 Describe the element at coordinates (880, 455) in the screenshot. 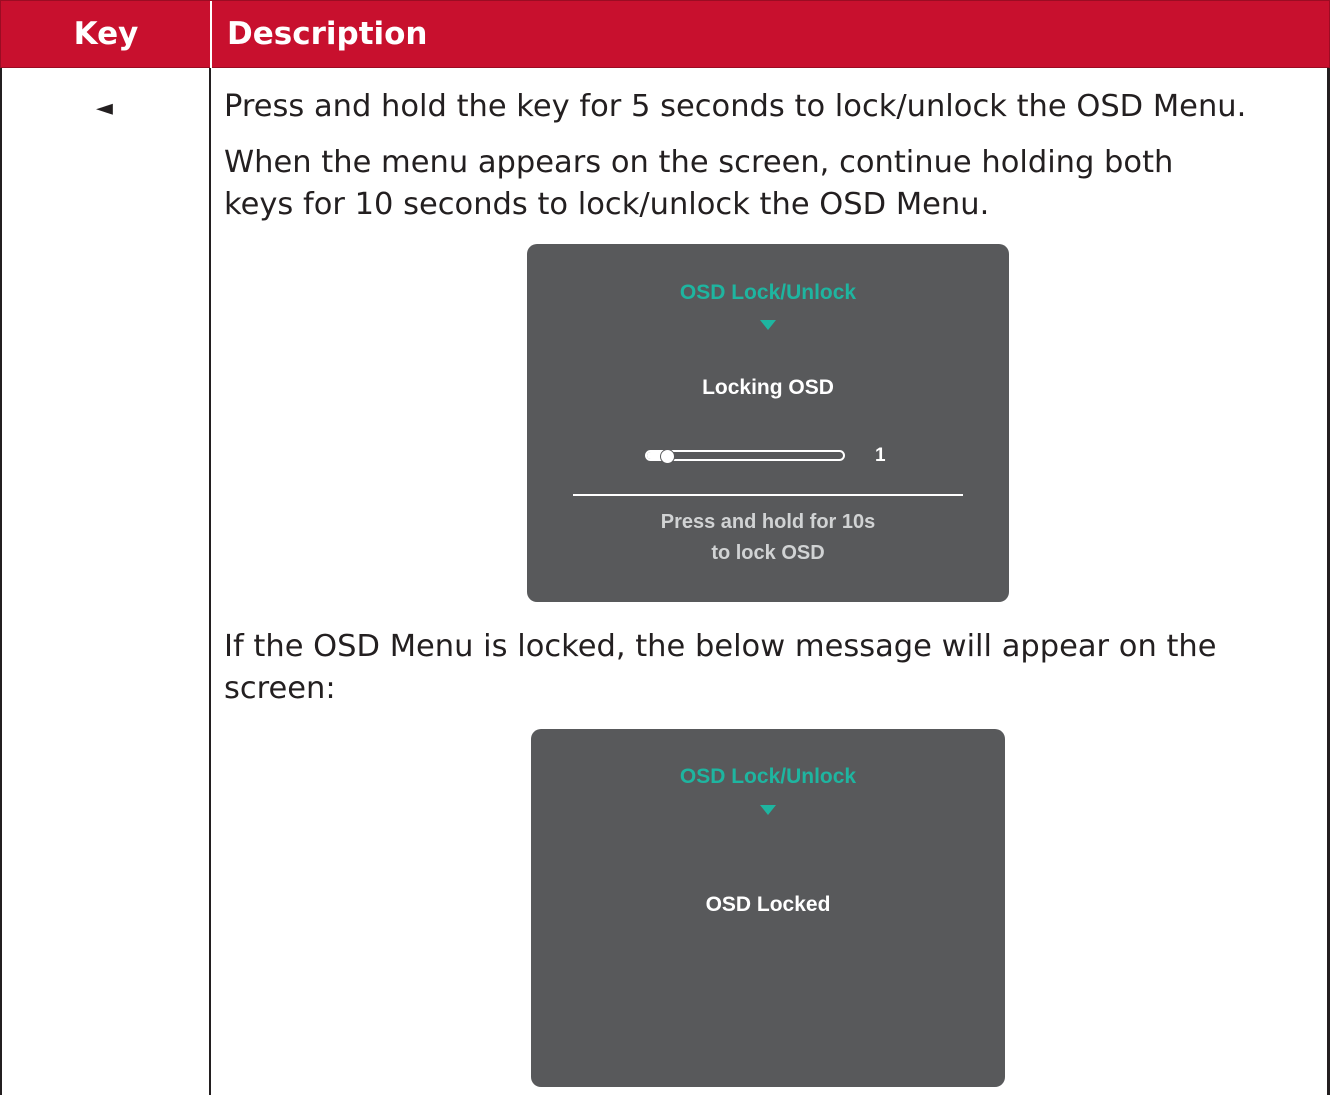

I see `lock-progress-value: 1` at that location.